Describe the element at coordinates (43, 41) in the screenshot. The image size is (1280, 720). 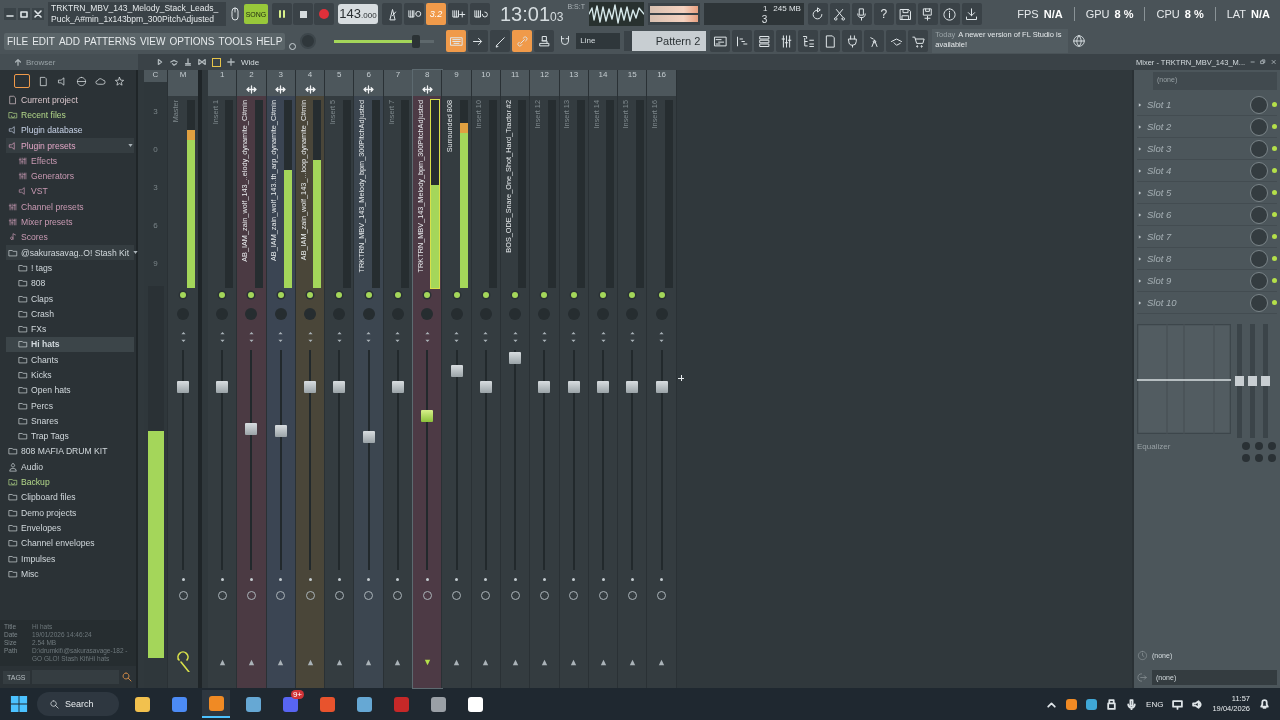
I see `menu-item: EDIT` at that location.